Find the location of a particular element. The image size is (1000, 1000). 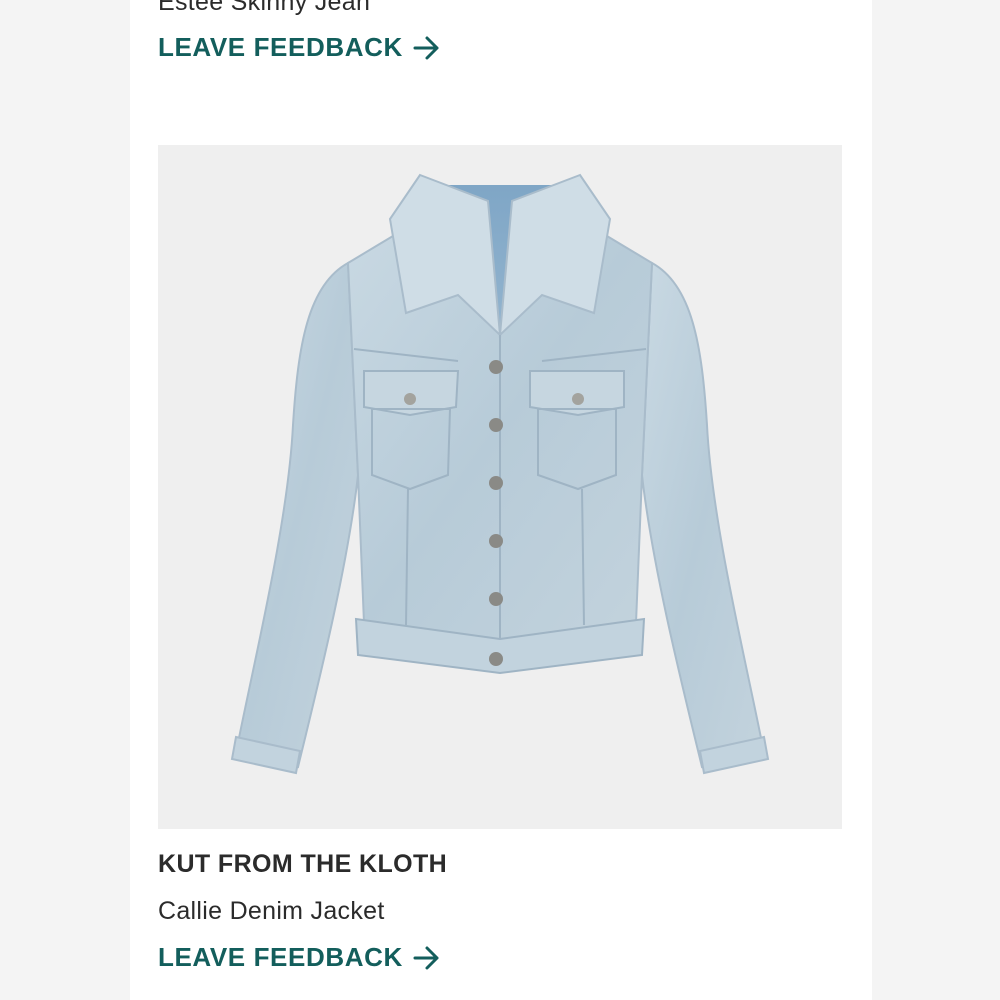

leave-feedback-link-previous: LEAVE FEEDBACK is located at coordinates (299, 47).